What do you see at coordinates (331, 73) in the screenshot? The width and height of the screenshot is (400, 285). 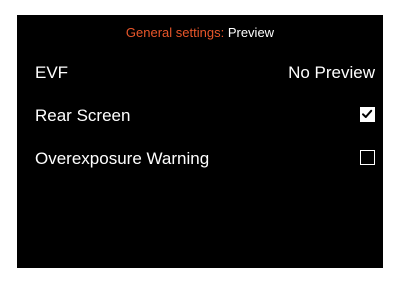 I see `setting-value-evf: No Preview` at bounding box center [331, 73].